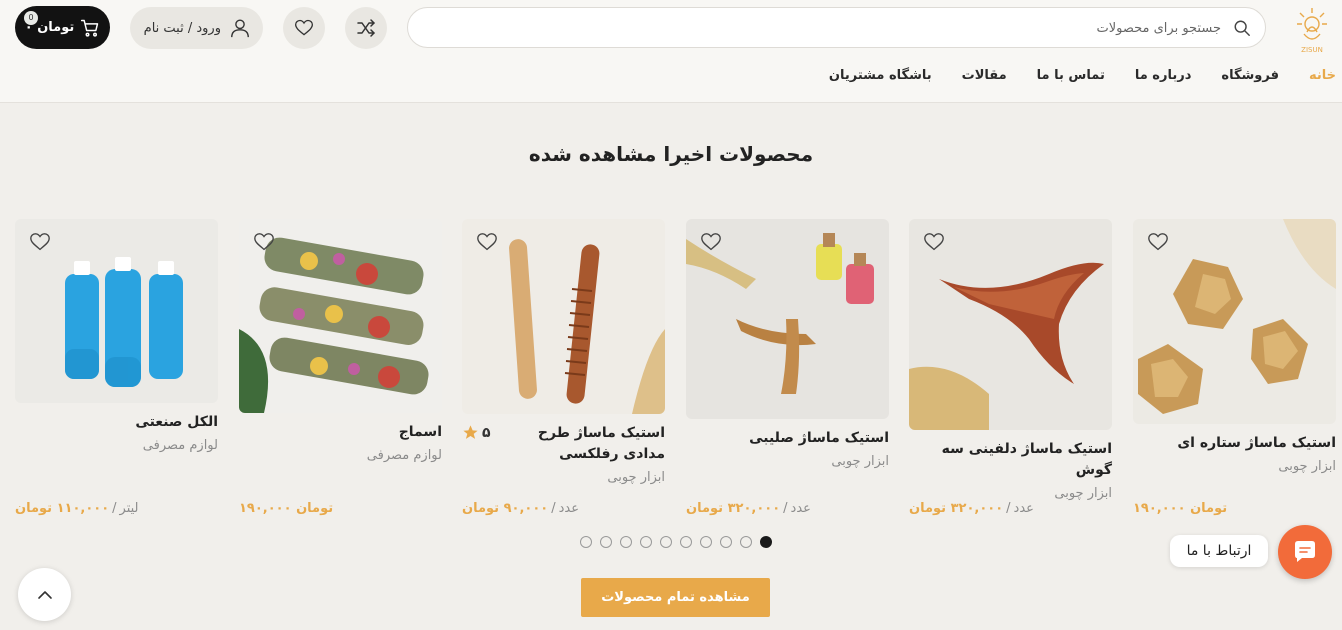  What do you see at coordinates (1010, 460) in the screenshot?
I see `product-name: استیک ماساژ دلفینی سه گوش` at bounding box center [1010, 460].